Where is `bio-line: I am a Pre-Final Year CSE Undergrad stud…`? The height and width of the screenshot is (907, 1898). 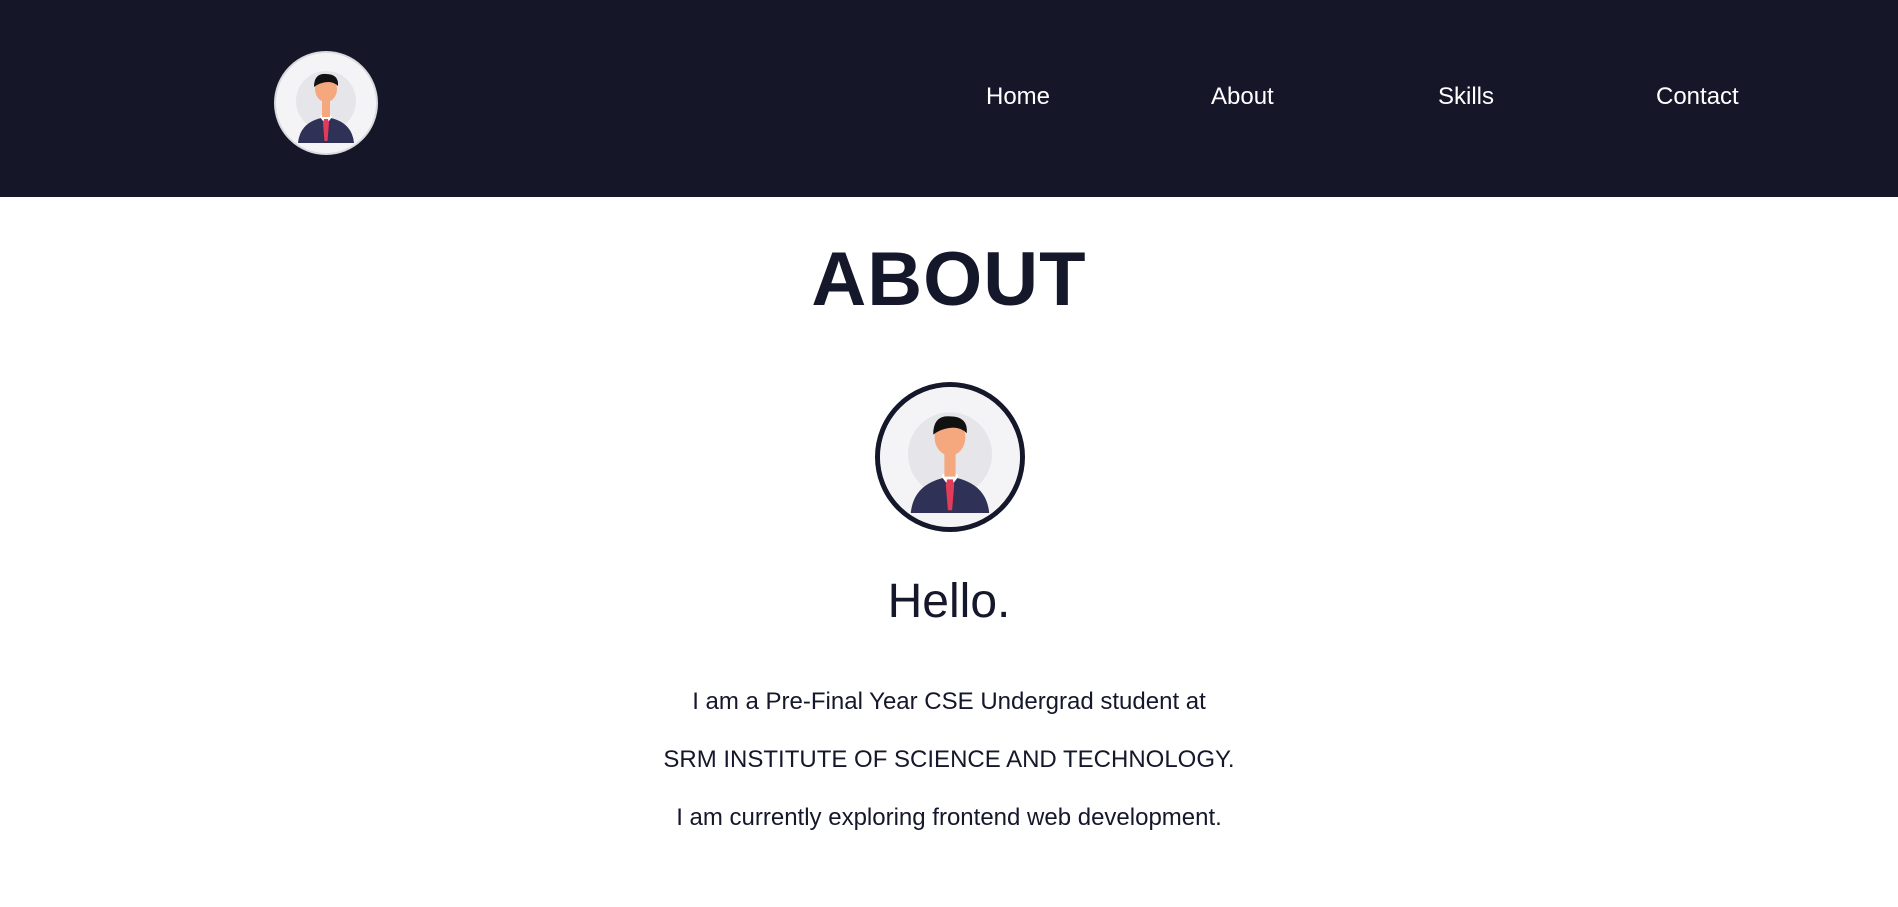
bio-line: I am a Pre-Final Year CSE Undergrad stud… is located at coordinates (949, 701).